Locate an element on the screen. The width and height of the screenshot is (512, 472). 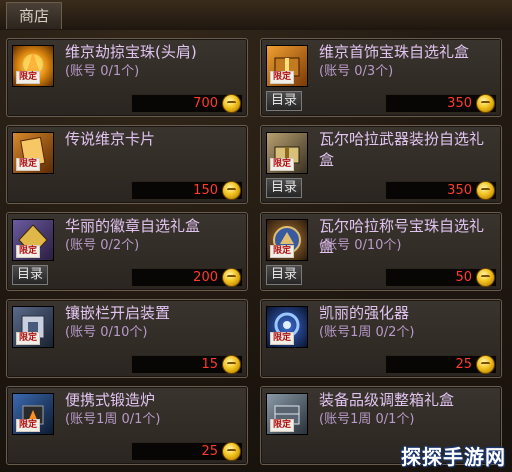
item-limit: (账号 0/1个) is located at coordinates (102, 71).